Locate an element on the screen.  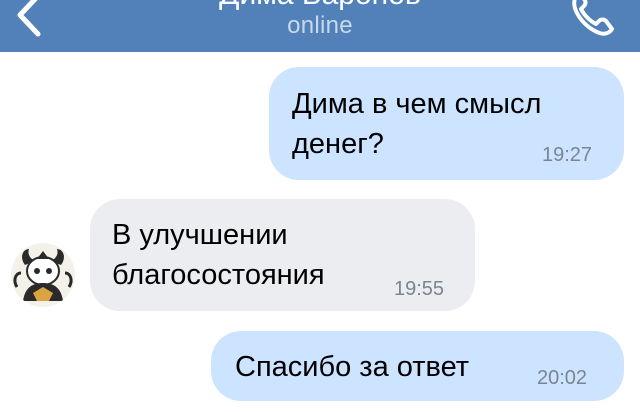
online-status: online is located at coordinates (320, 25).